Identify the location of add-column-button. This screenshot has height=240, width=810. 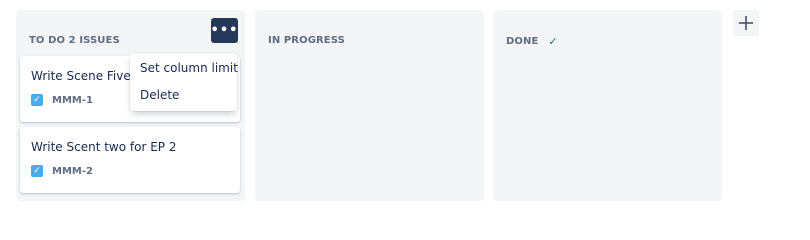
(746, 23).